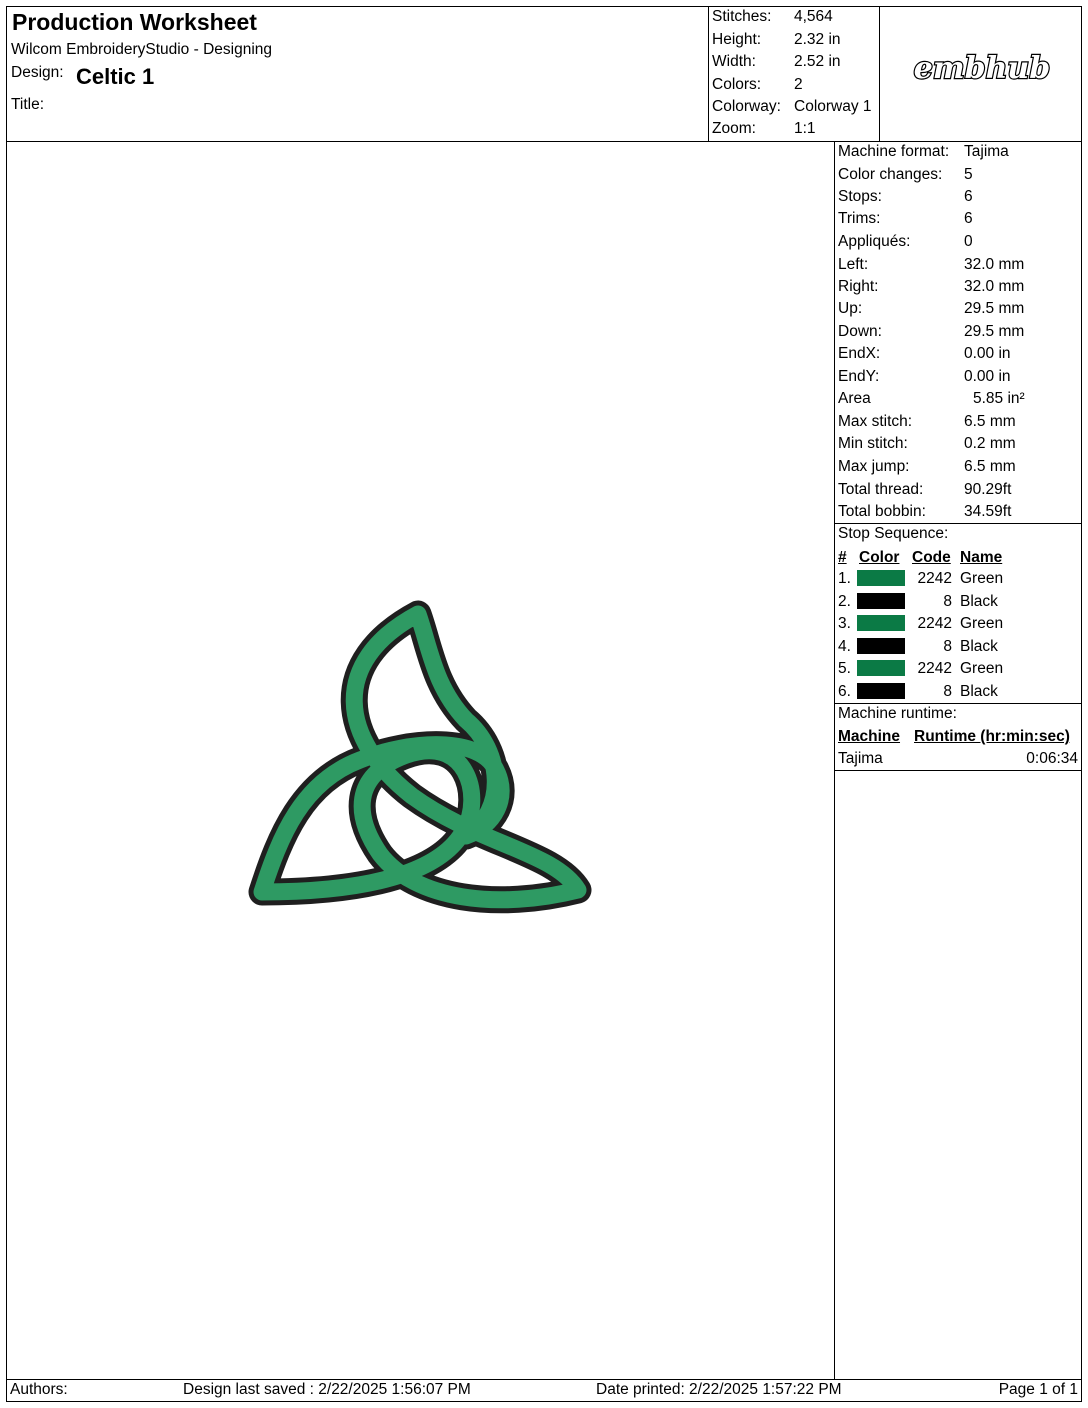  I want to click on stop-sequence-divider, so click(958, 523).